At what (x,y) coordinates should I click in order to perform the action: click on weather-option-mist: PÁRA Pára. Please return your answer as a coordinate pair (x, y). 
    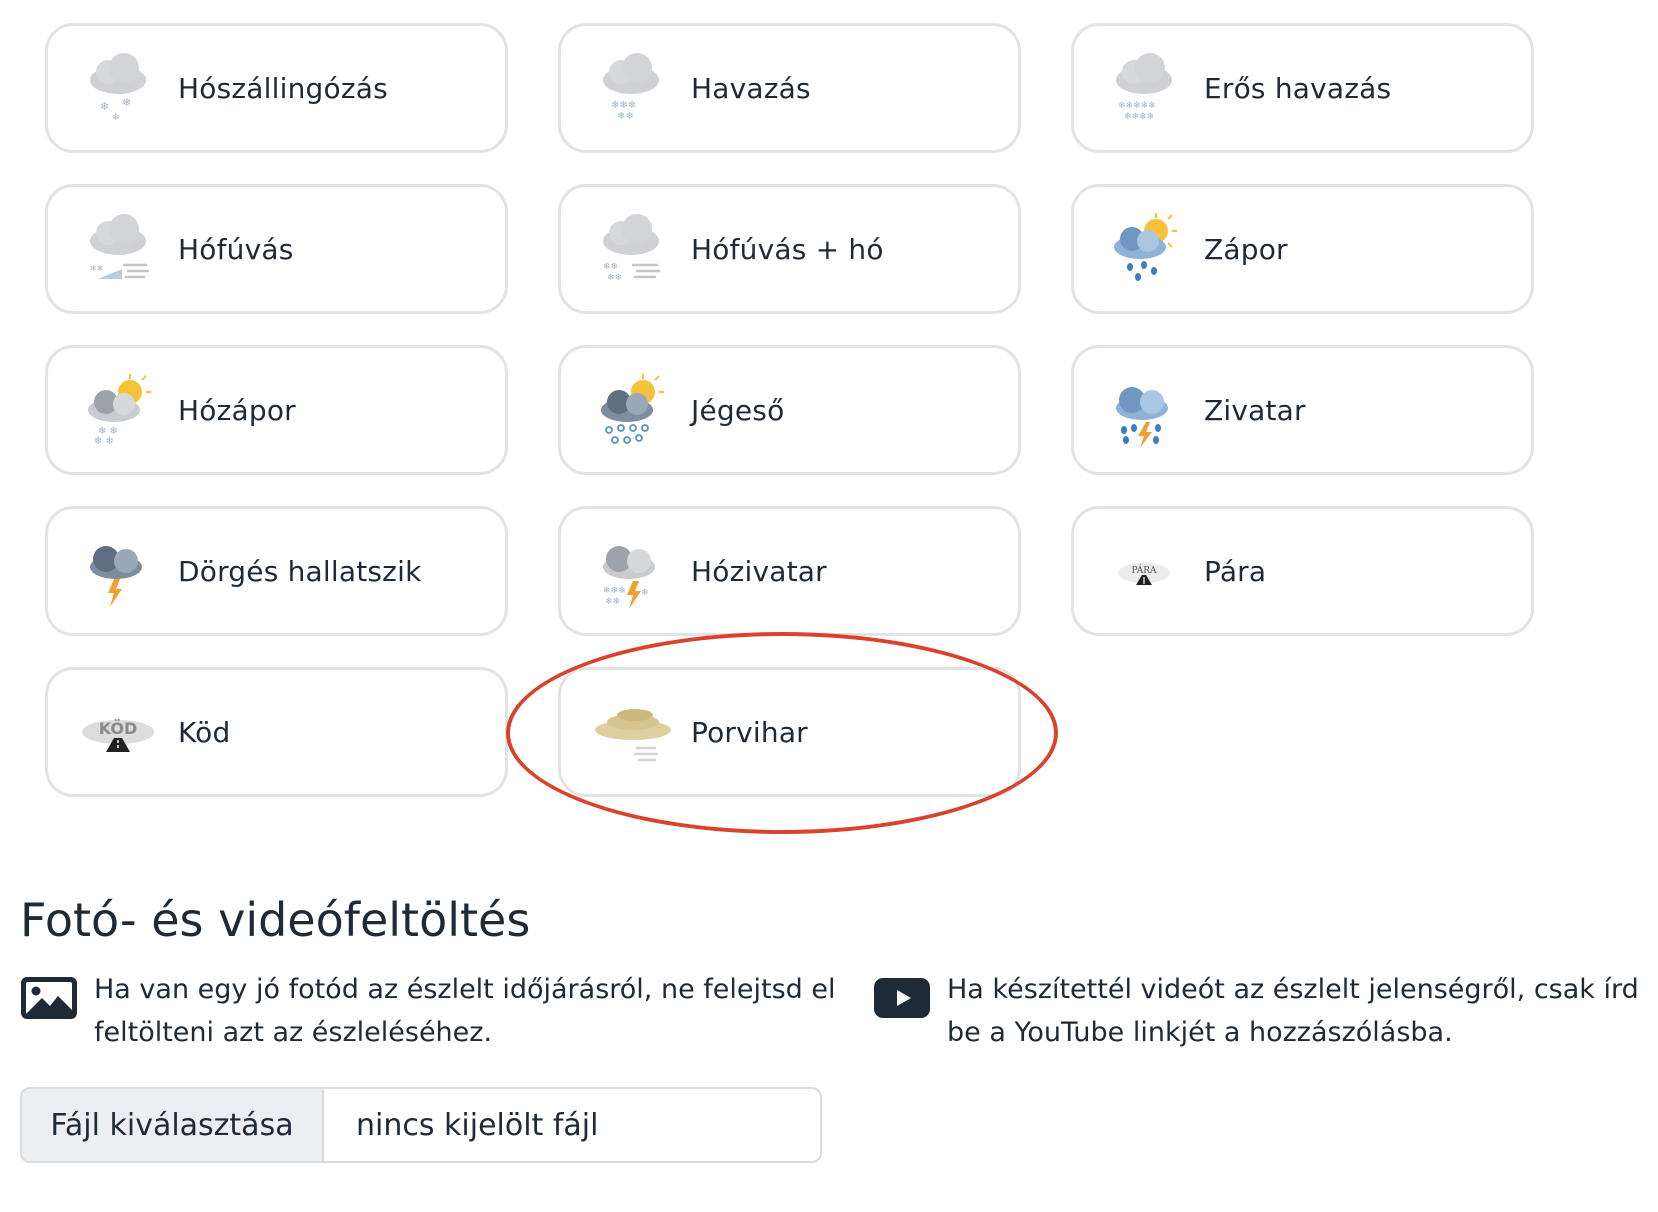
    Looking at the image, I should click on (1302, 571).